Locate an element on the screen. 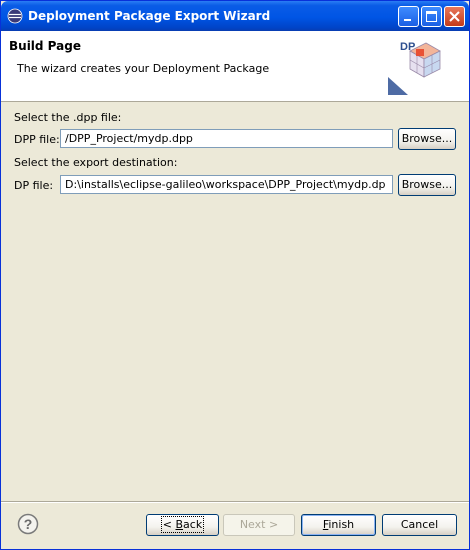  finish-rest: inish is located at coordinates (341, 524).